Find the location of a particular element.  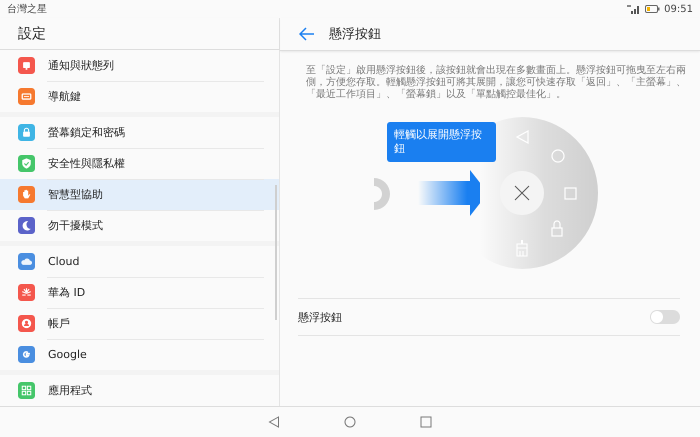

sidebar-item: Cloud is located at coordinates (139, 261).